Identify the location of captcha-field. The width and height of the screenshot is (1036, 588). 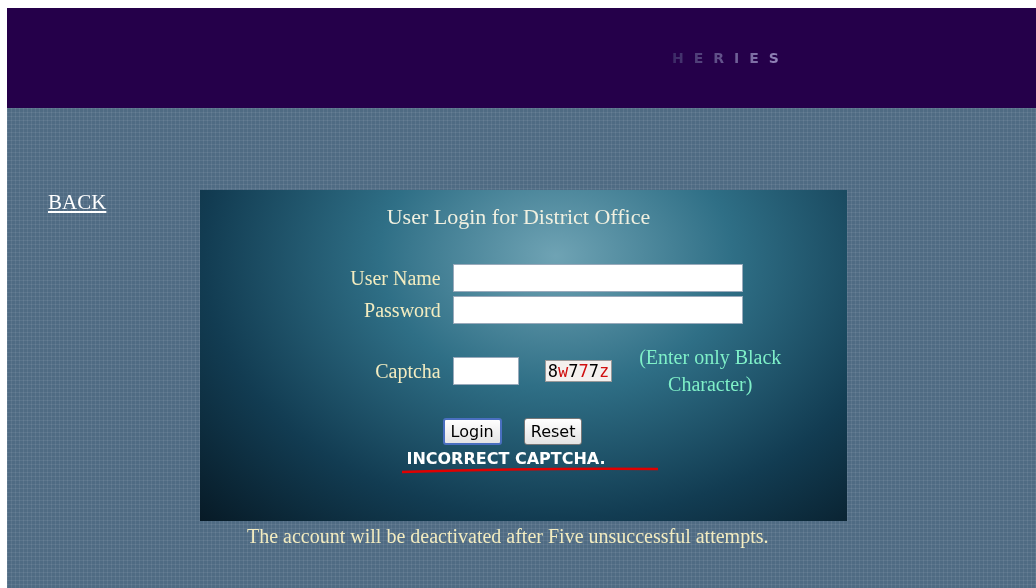
(485, 371).